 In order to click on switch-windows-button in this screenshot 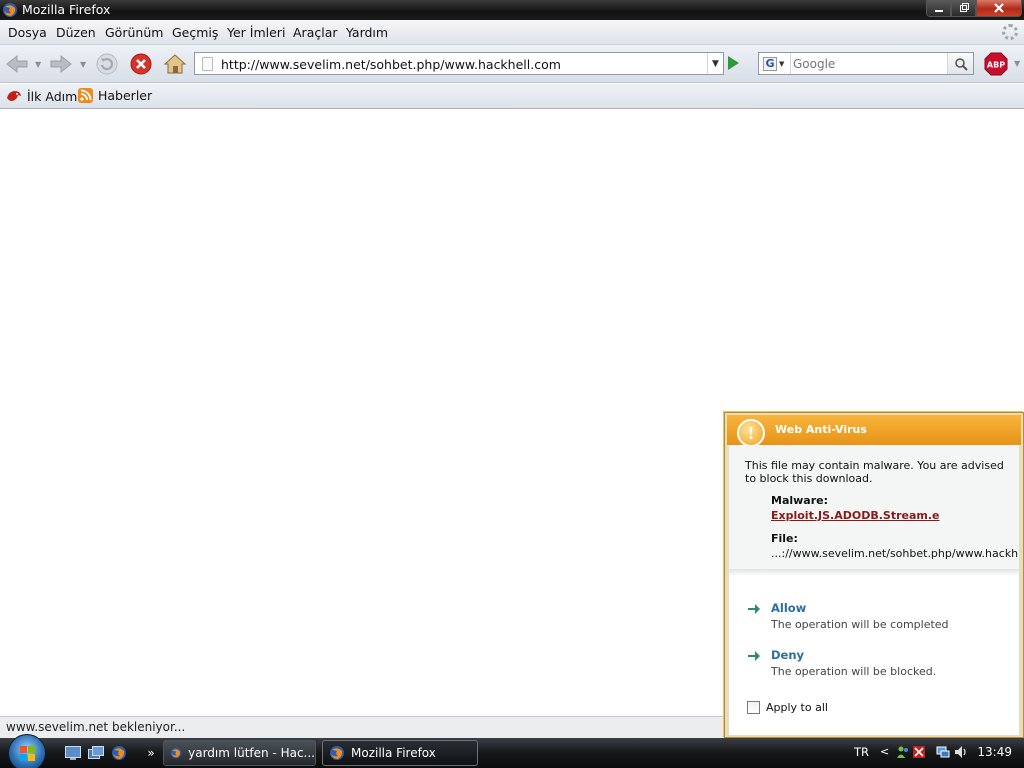, I will do `click(96, 753)`.